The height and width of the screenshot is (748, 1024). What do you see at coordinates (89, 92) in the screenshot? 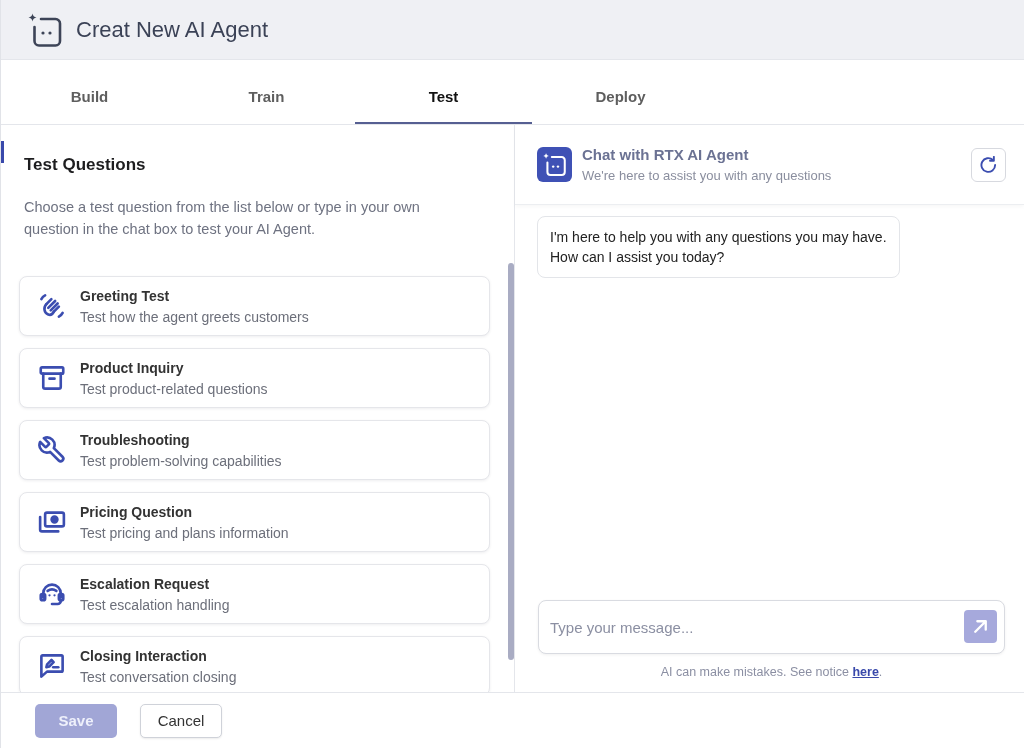
I see `tab: Build` at bounding box center [89, 92].